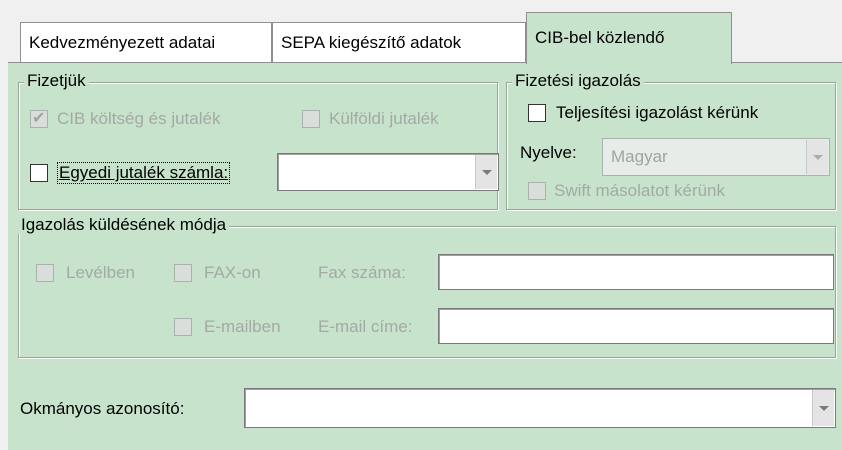 The width and height of the screenshot is (842, 450). What do you see at coordinates (146, 42) in the screenshot?
I see `tab-kedvezmenyezett: Kedvezményezett adatai` at bounding box center [146, 42].